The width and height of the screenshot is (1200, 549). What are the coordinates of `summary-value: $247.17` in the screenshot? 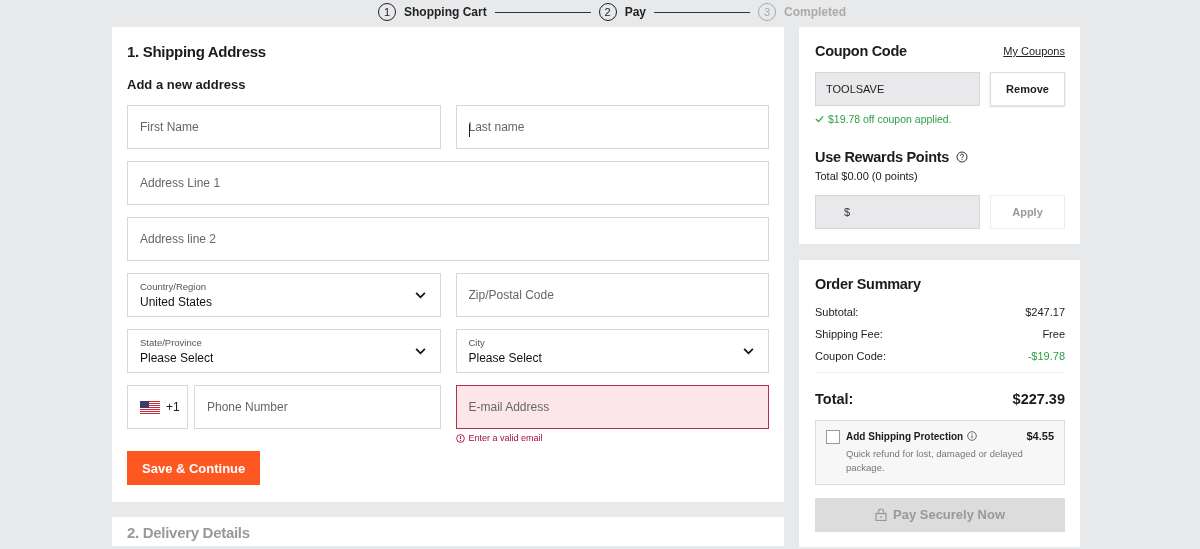 It's located at (1045, 312).